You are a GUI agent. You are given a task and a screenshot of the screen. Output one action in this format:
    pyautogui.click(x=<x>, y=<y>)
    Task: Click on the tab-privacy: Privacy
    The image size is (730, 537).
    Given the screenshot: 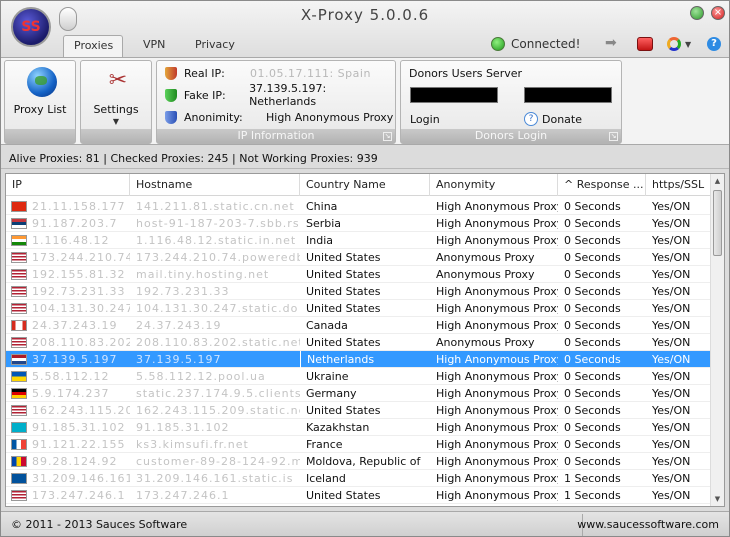 What is the action you would take?
    pyautogui.click(x=215, y=46)
    